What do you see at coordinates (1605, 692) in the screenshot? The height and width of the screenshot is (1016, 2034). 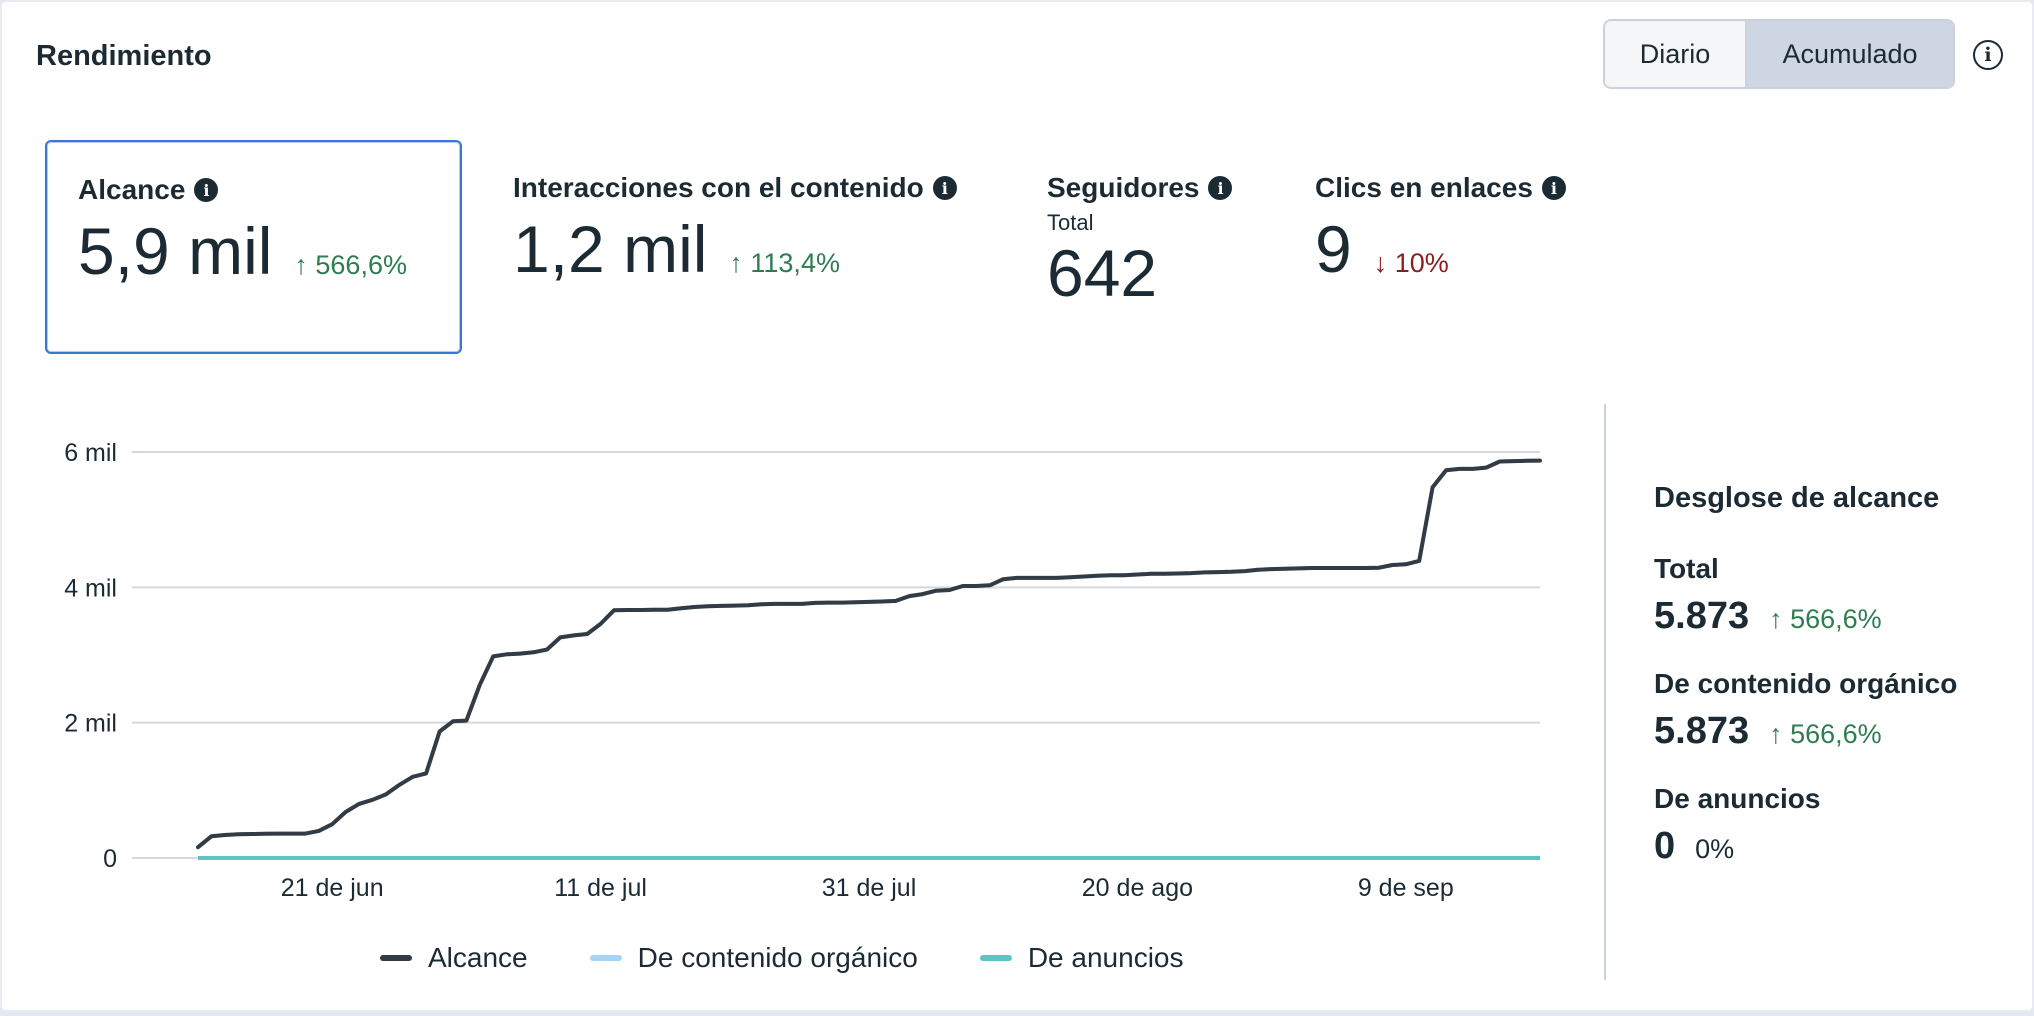 I see `divider` at bounding box center [1605, 692].